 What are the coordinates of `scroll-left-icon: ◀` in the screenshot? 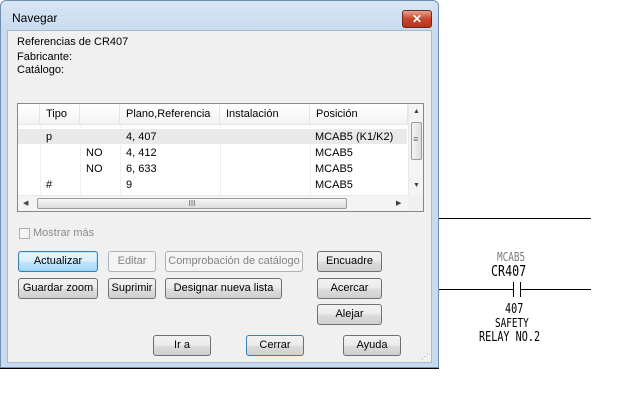 It's located at (25, 203).